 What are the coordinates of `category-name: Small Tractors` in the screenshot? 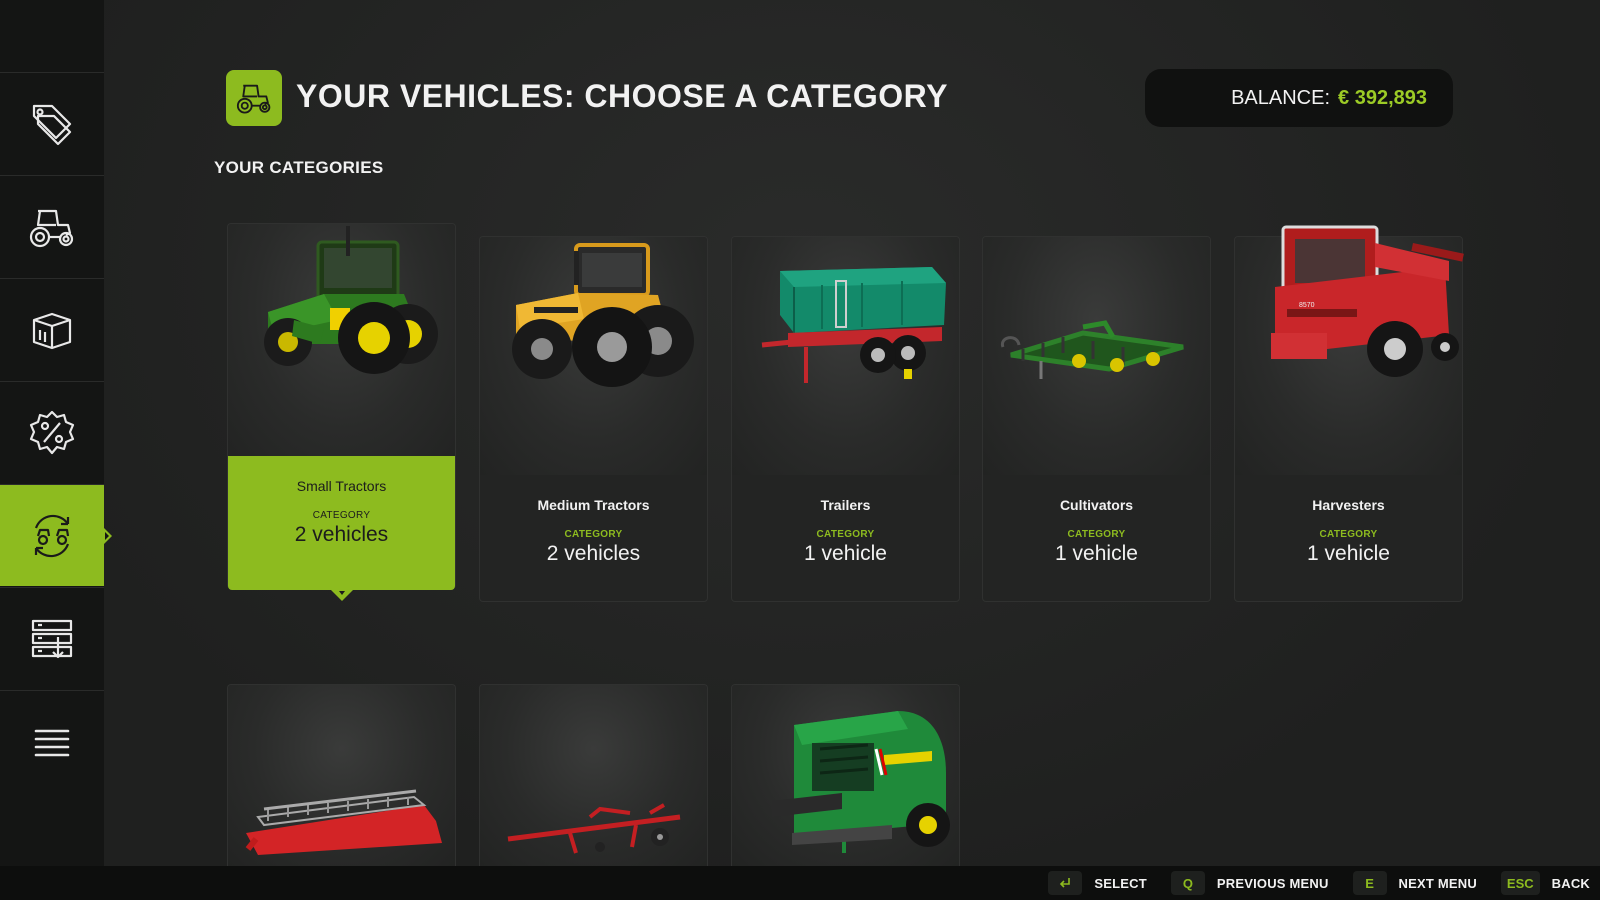 It's located at (341, 486).